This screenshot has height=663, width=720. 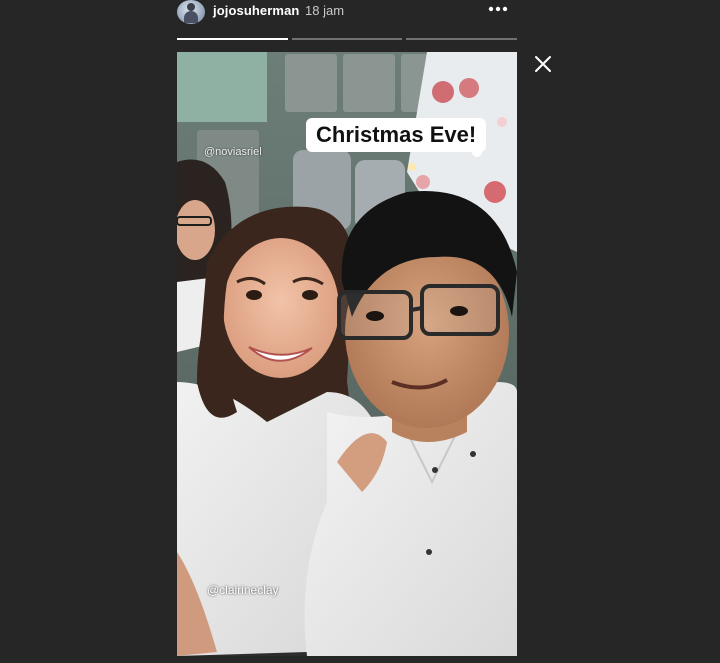 What do you see at coordinates (256, 10) in the screenshot?
I see `username: jojosuherman` at bounding box center [256, 10].